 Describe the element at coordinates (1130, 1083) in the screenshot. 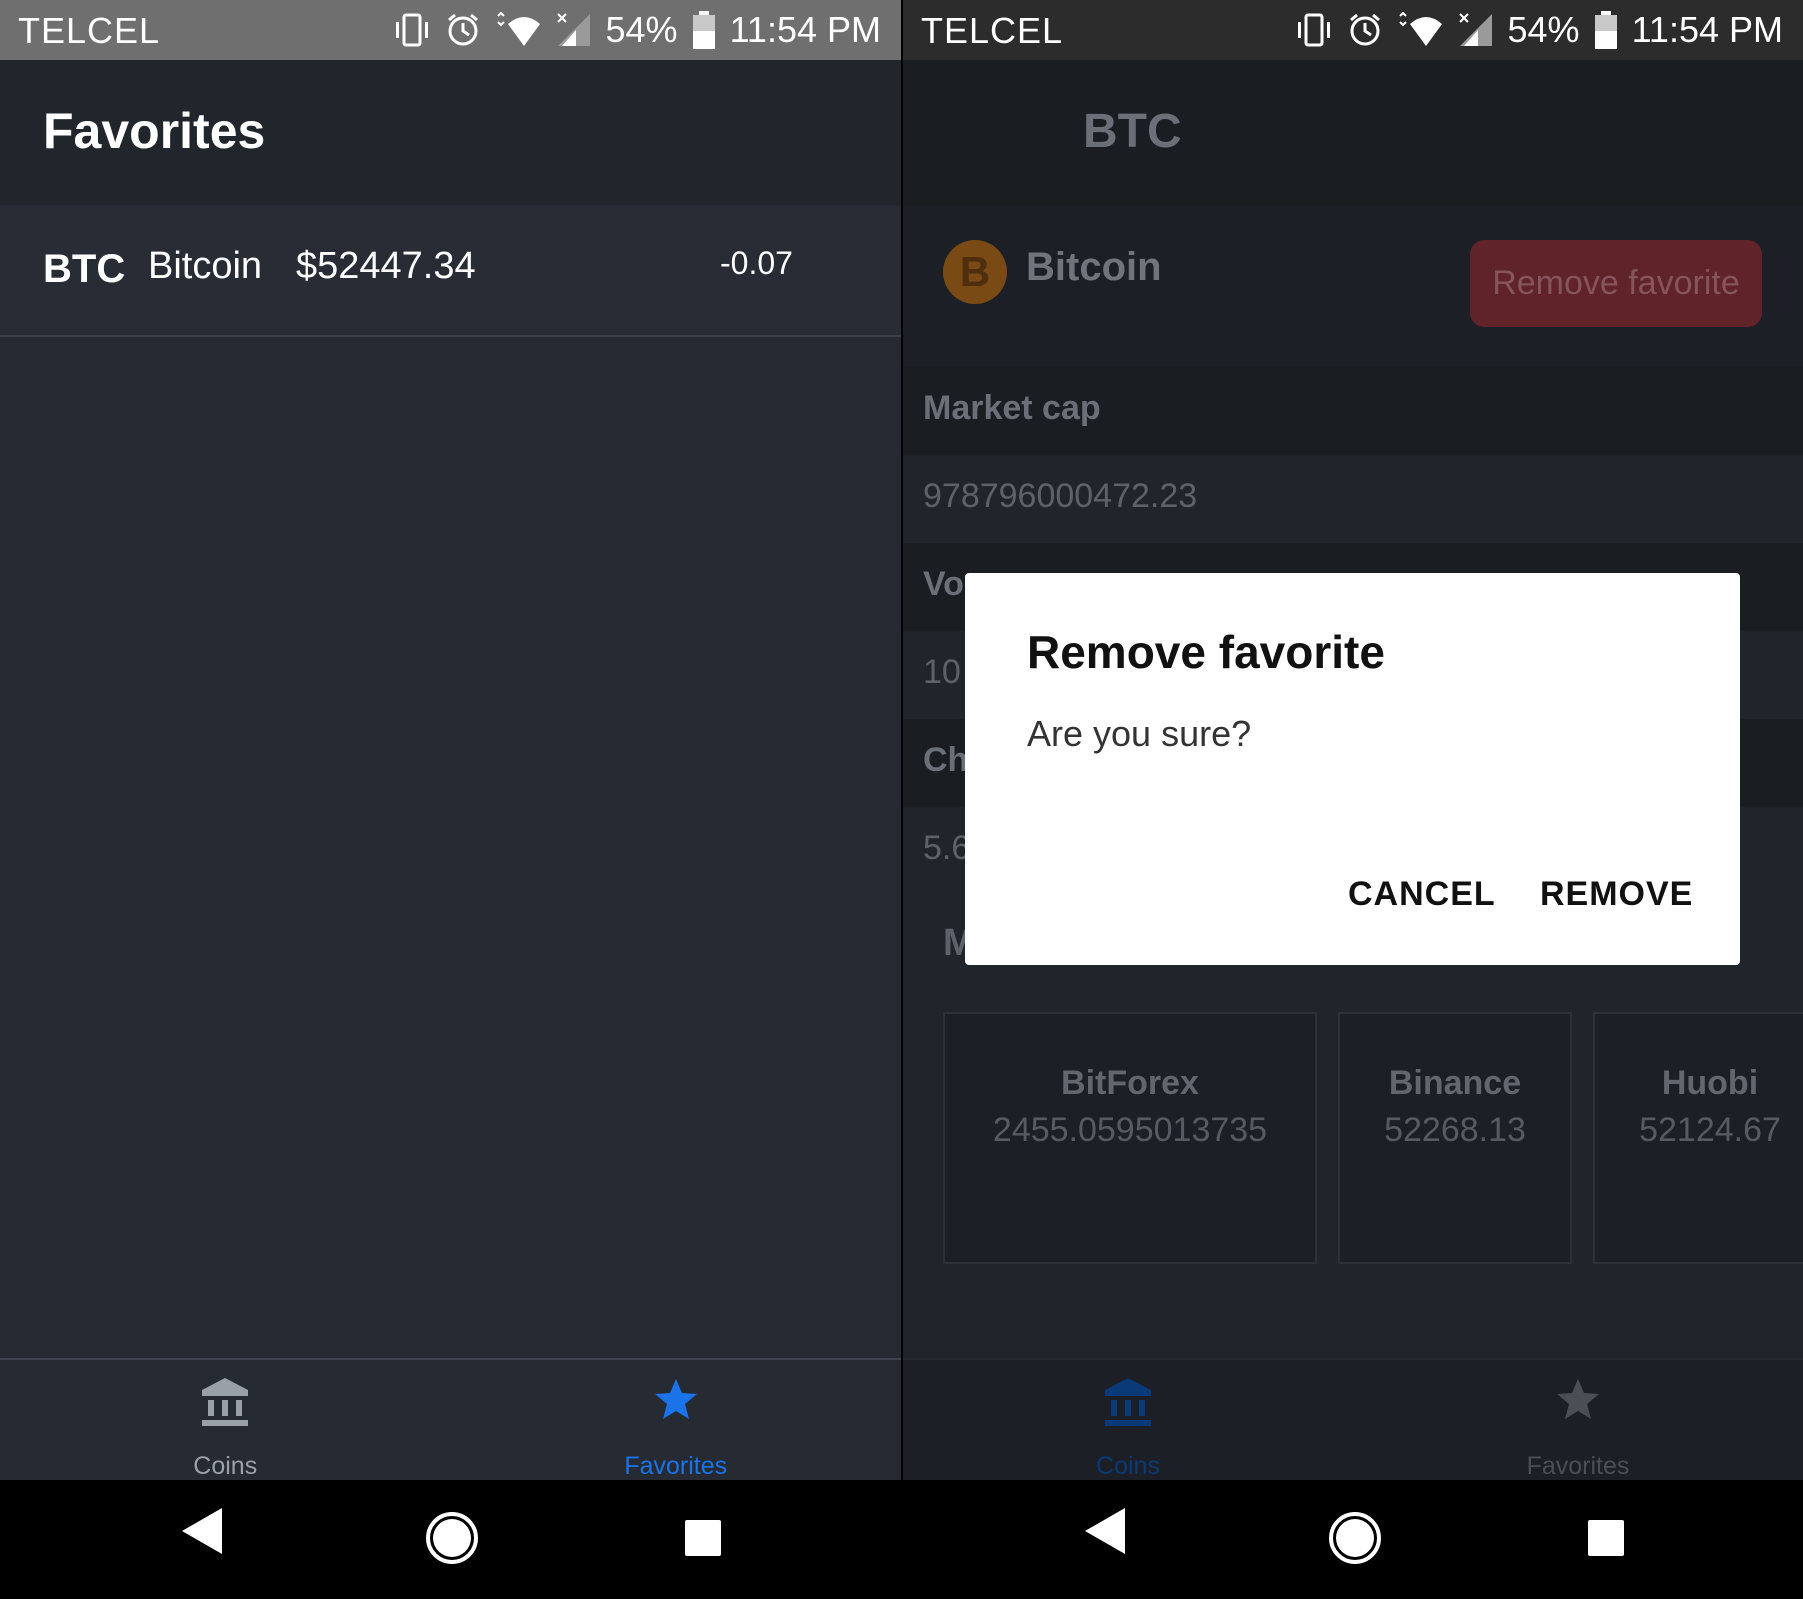

I see `market-name: BitForex` at that location.